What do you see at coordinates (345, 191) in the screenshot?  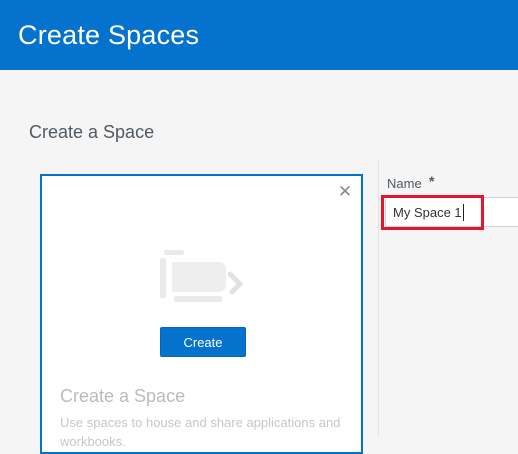 I see `close-icon: ✕` at bounding box center [345, 191].